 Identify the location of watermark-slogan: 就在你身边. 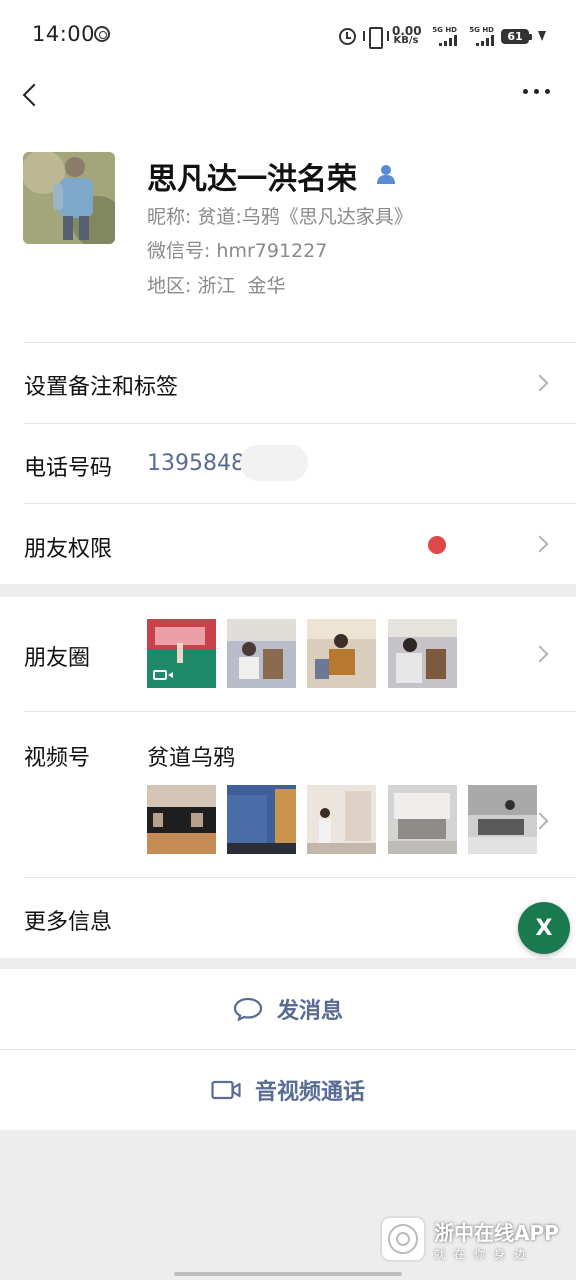
(484, 1254).